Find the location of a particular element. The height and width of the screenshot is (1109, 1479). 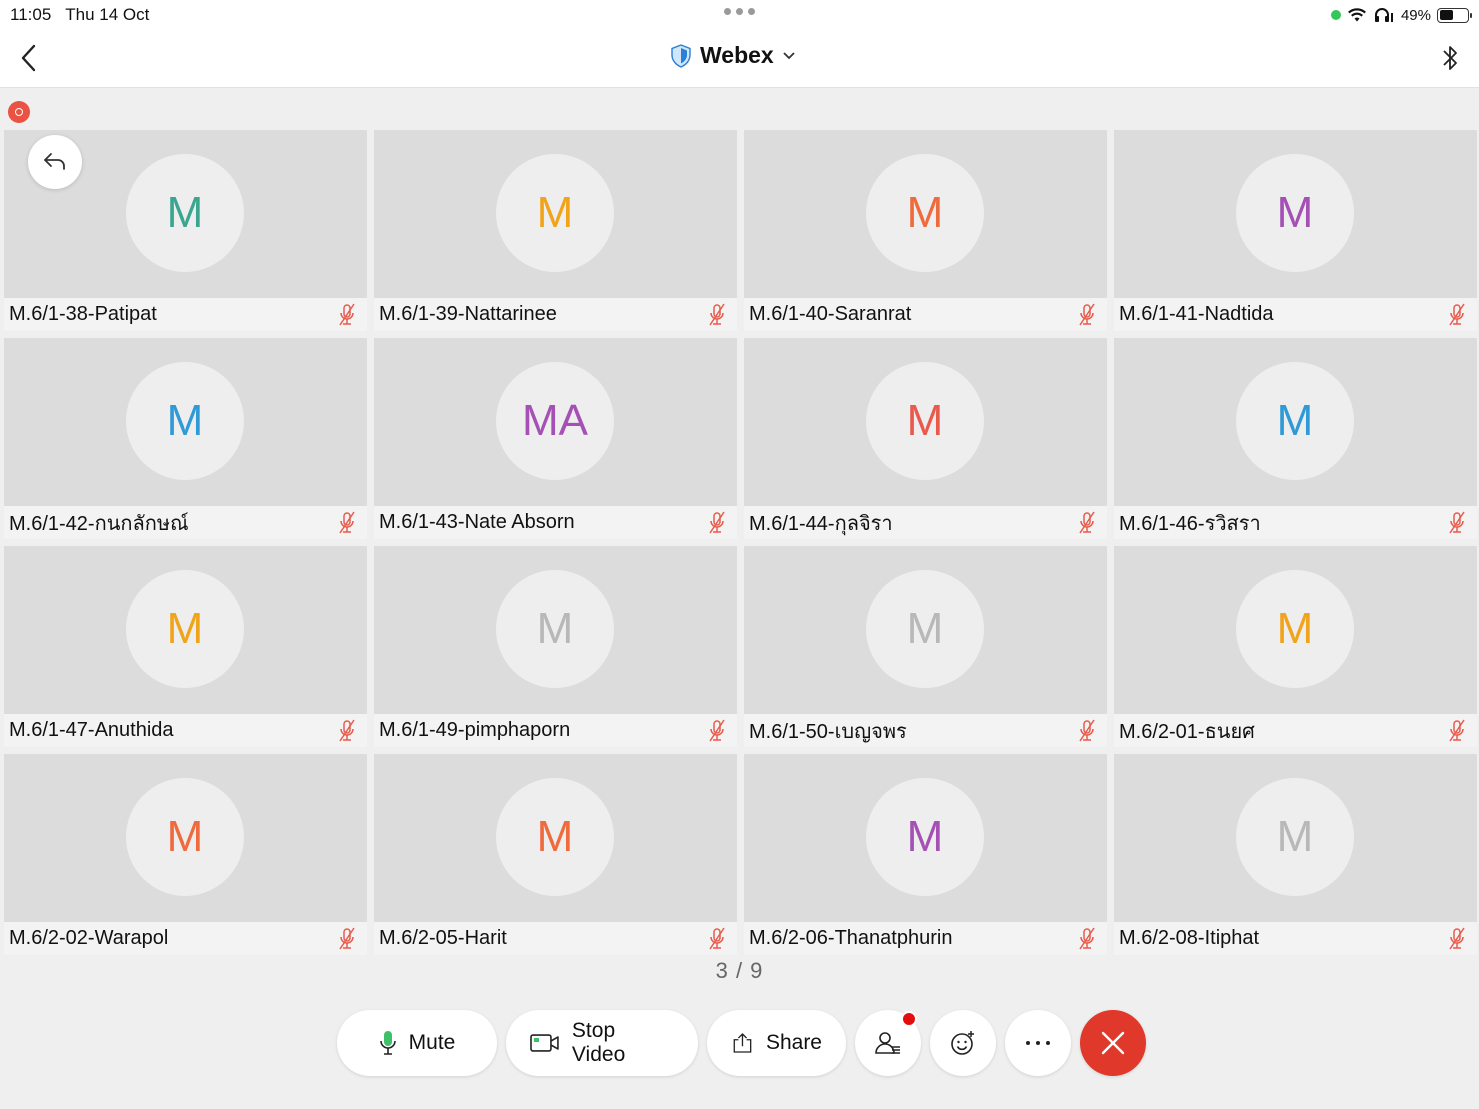

participant-tile: M M.6/1-42-กนกลักษณ์ is located at coordinates (185, 438).